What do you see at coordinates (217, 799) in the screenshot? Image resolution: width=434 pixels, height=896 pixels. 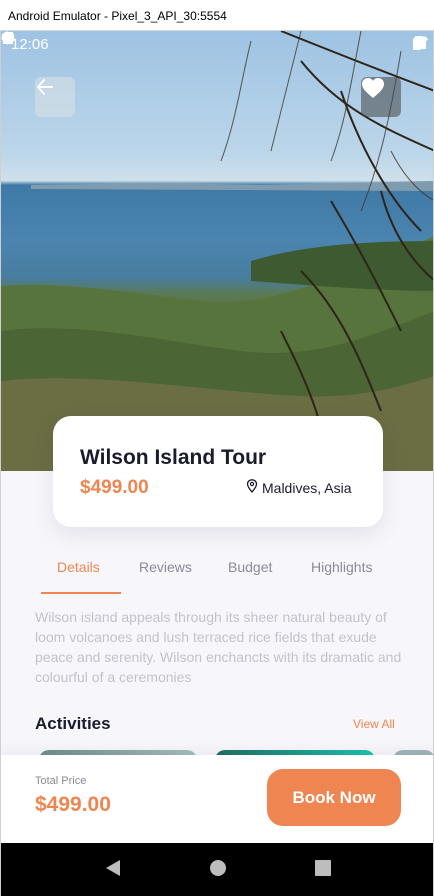 I see `booking-bar: Total Price $499.00 Book Now` at bounding box center [217, 799].